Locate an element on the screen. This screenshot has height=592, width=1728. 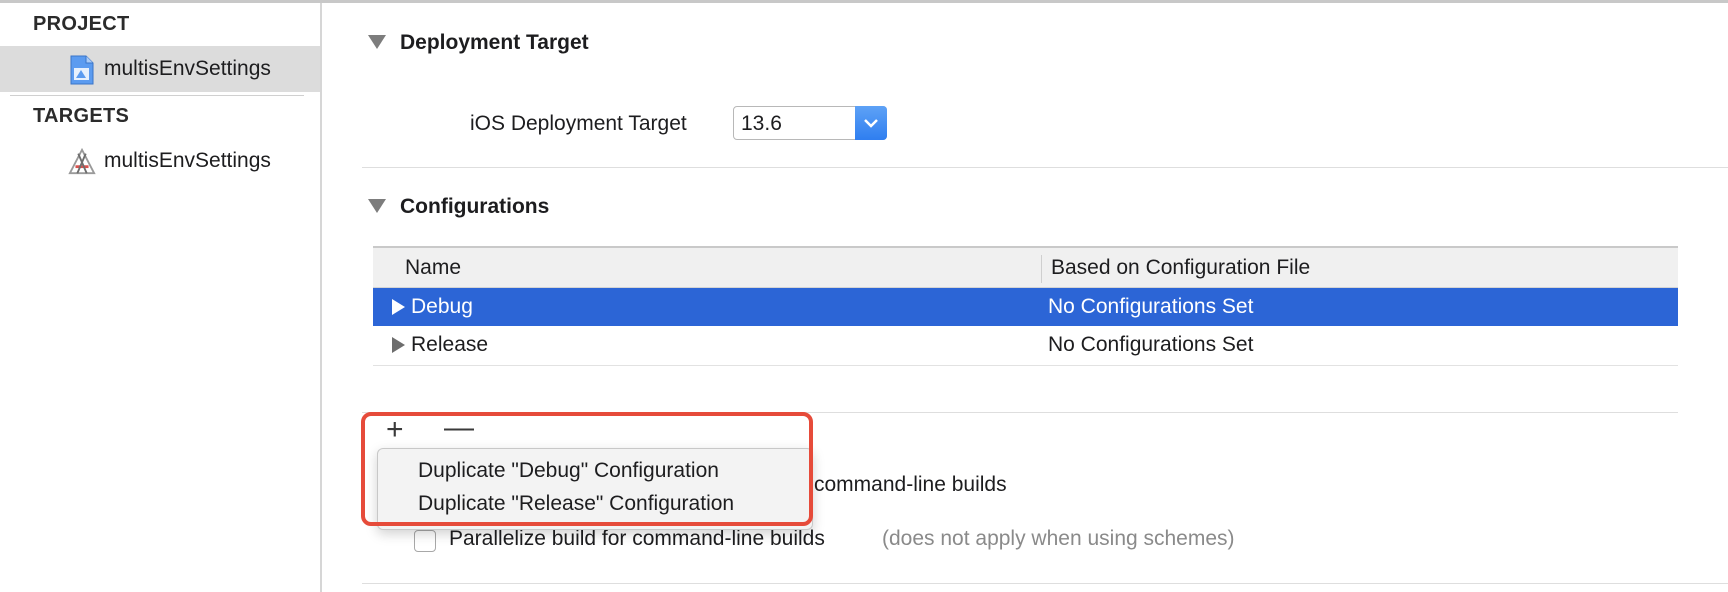
column-header-name: Name is located at coordinates (433, 268).